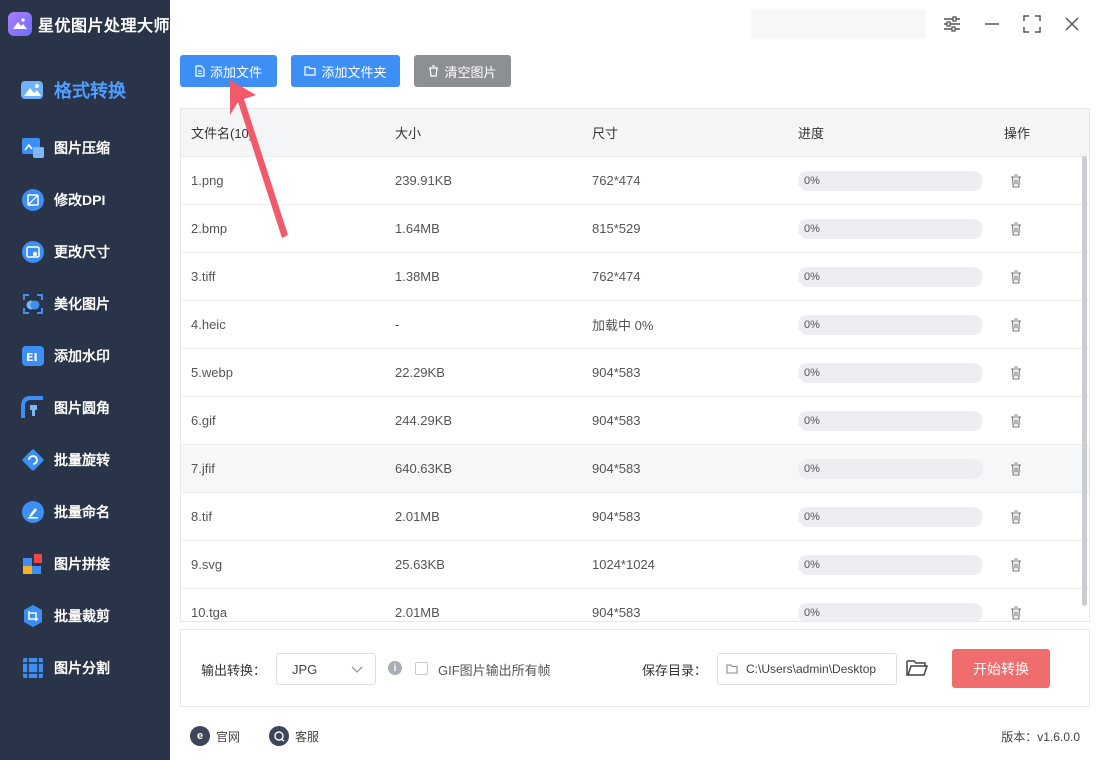 This screenshot has height=760, width=1100. I want to click on table-row: 8.tif 2.01MB 904*583 0%, so click(635, 516).